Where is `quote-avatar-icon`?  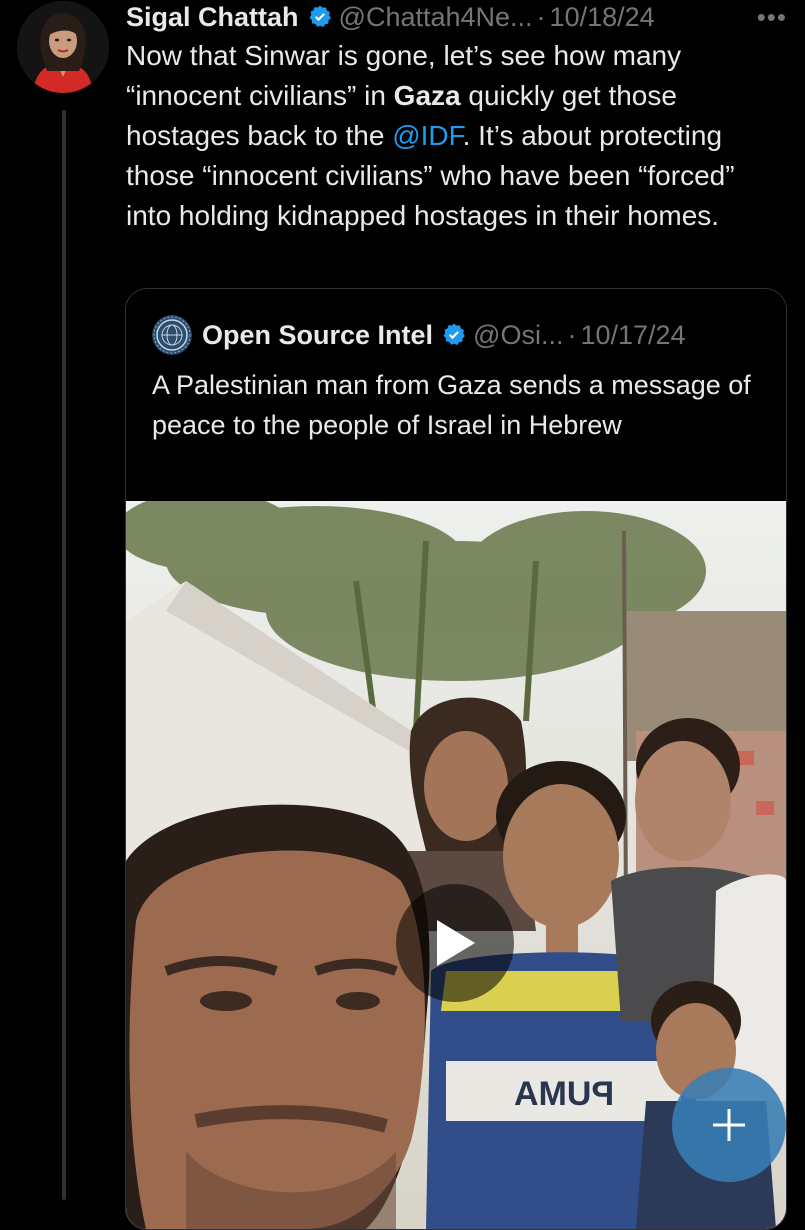
quote-avatar-icon is located at coordinates (172, 335).